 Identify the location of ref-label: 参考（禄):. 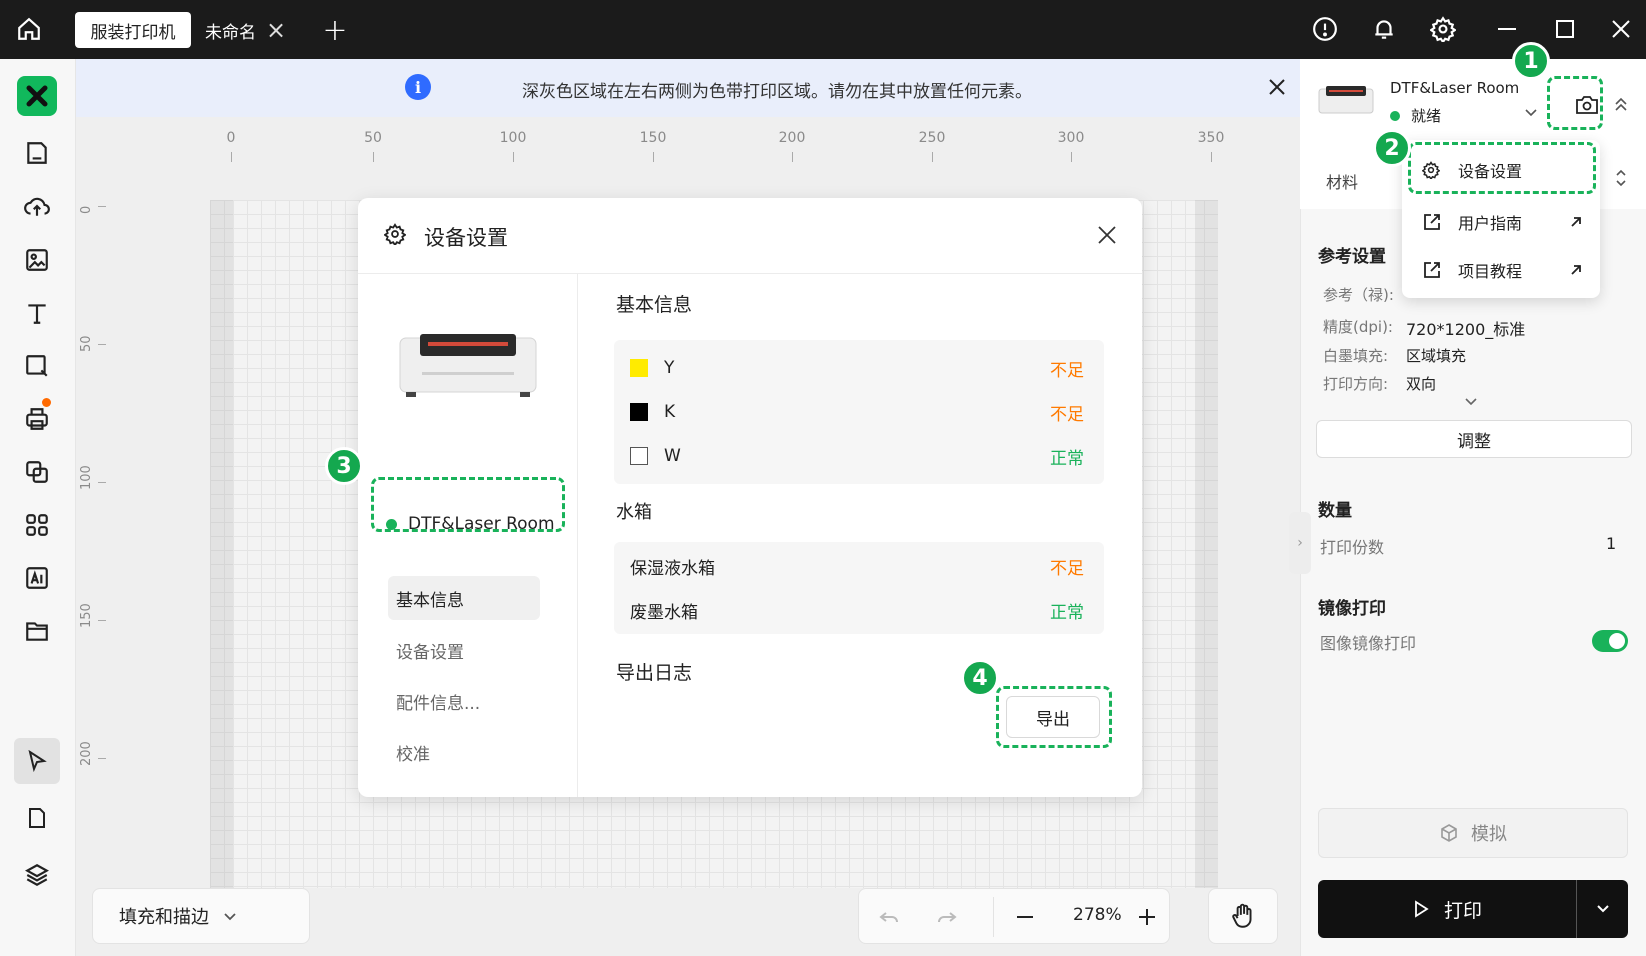
(1358, 295).